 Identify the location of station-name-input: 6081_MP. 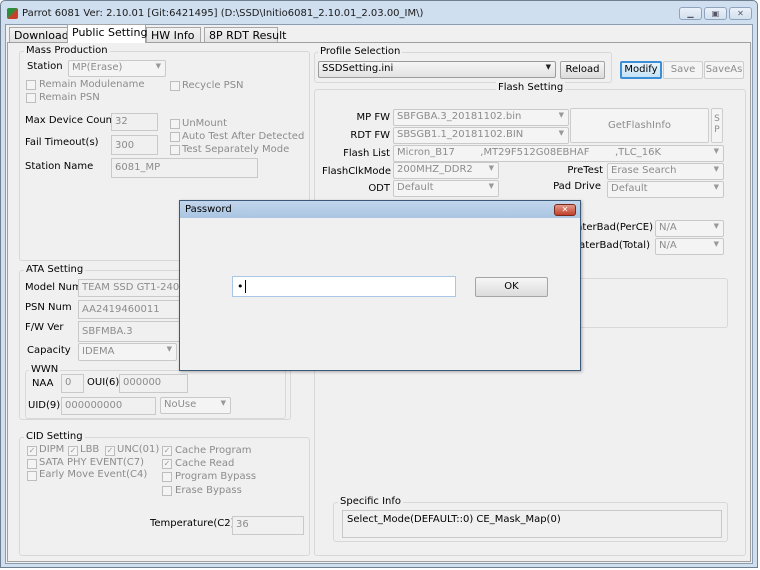
(184, 168).